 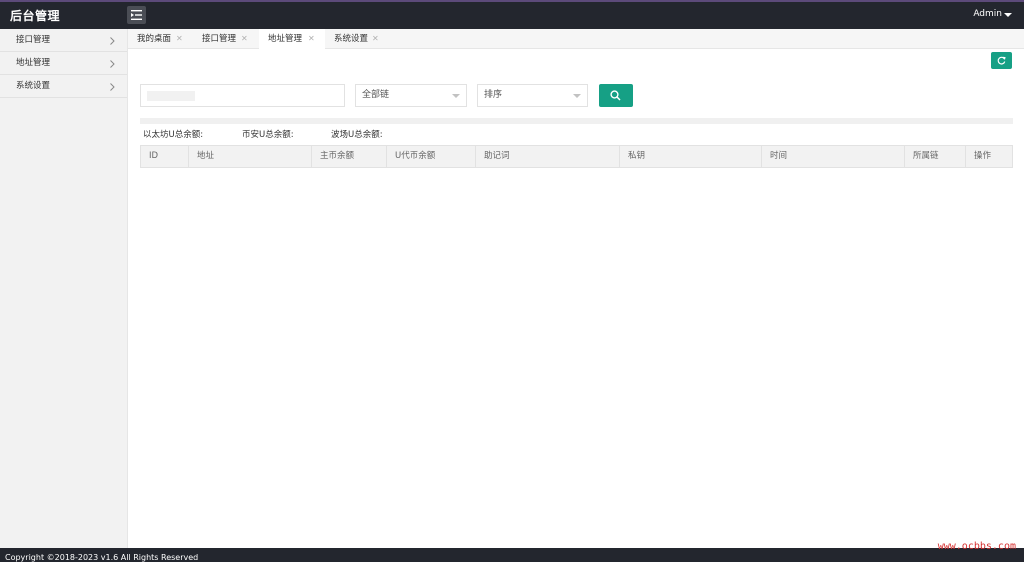 I want to click on search-button, so click(x=616, y=95).